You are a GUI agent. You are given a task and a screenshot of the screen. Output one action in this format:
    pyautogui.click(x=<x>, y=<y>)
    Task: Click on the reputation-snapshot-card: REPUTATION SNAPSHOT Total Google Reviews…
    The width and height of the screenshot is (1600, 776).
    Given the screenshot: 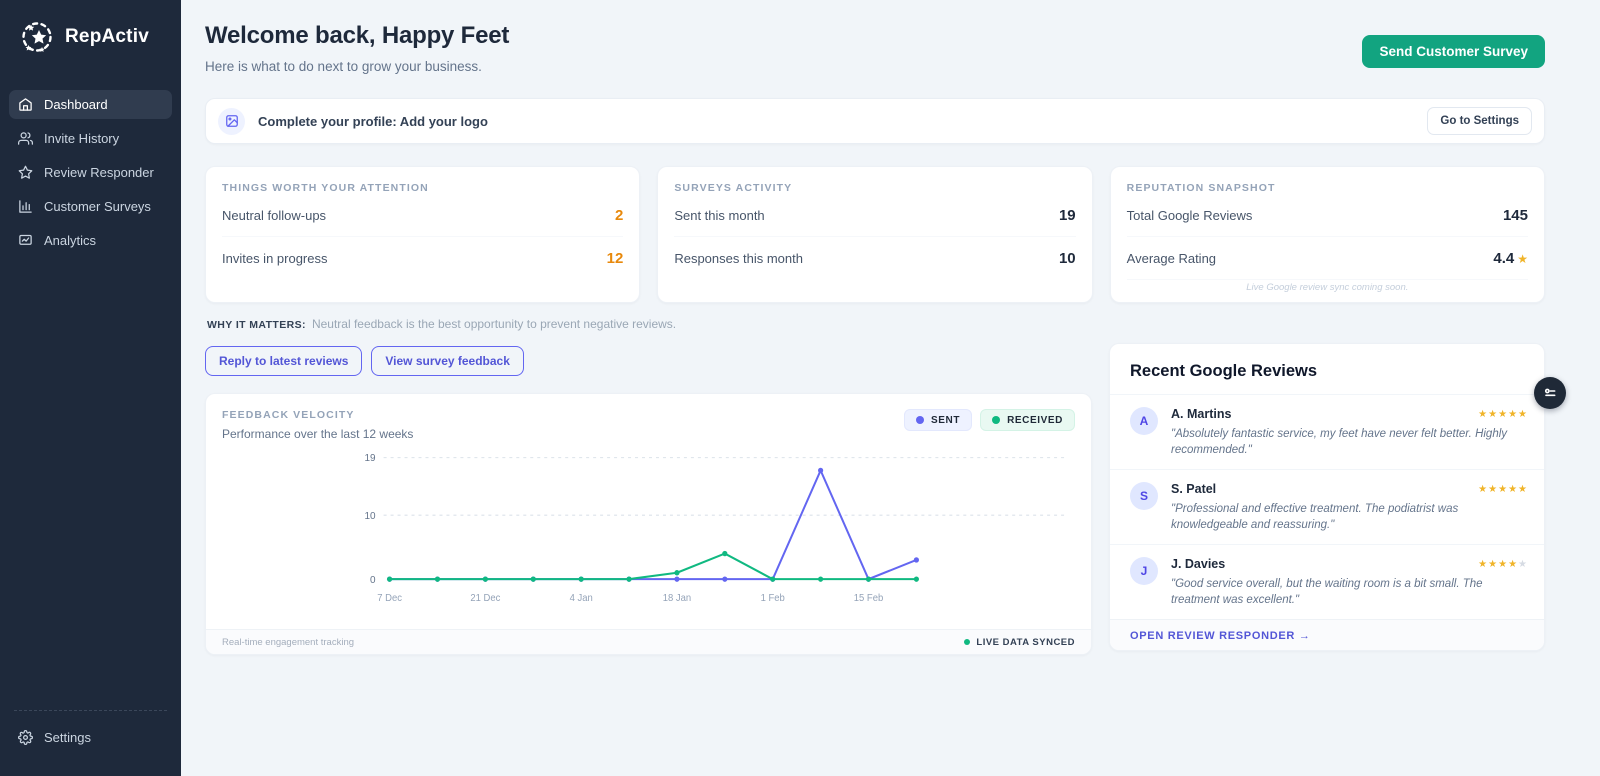 What is the action you would take?
    pyautogui.click(x=1327, y=234)
    